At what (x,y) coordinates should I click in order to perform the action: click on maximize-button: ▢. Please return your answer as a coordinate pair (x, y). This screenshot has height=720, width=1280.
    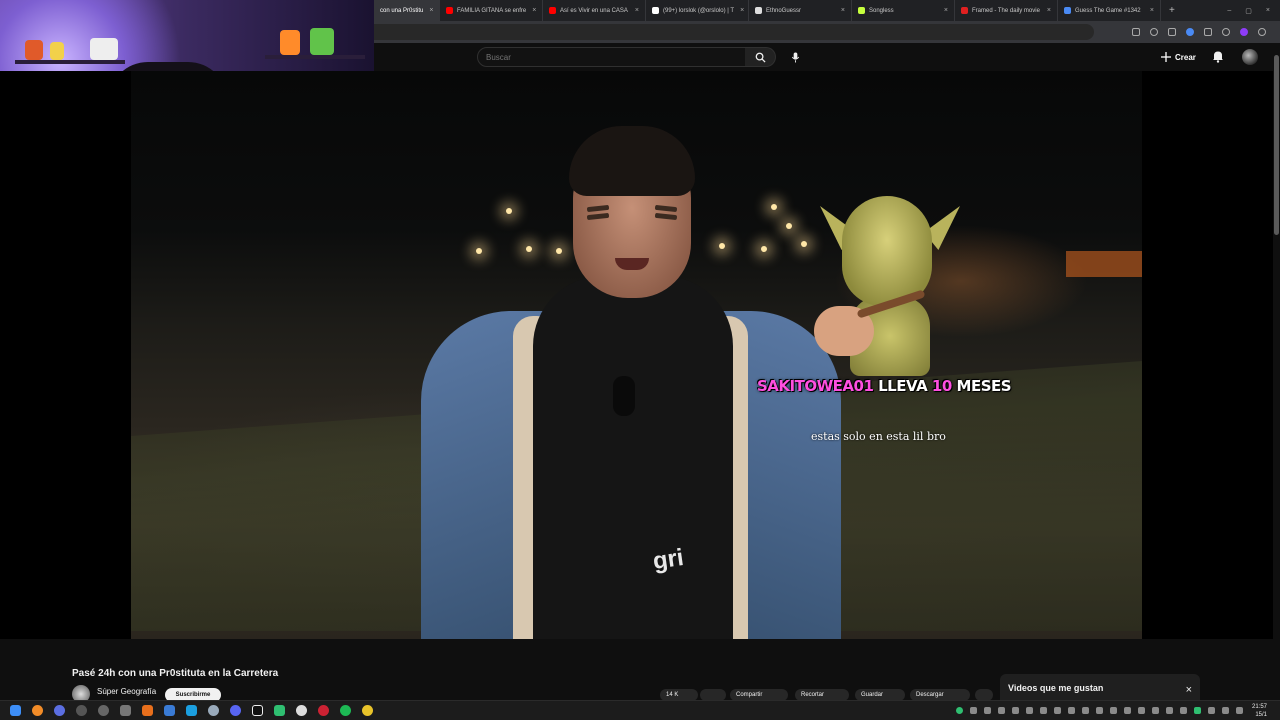
    Looking at the image, I should click on (1248, 11).